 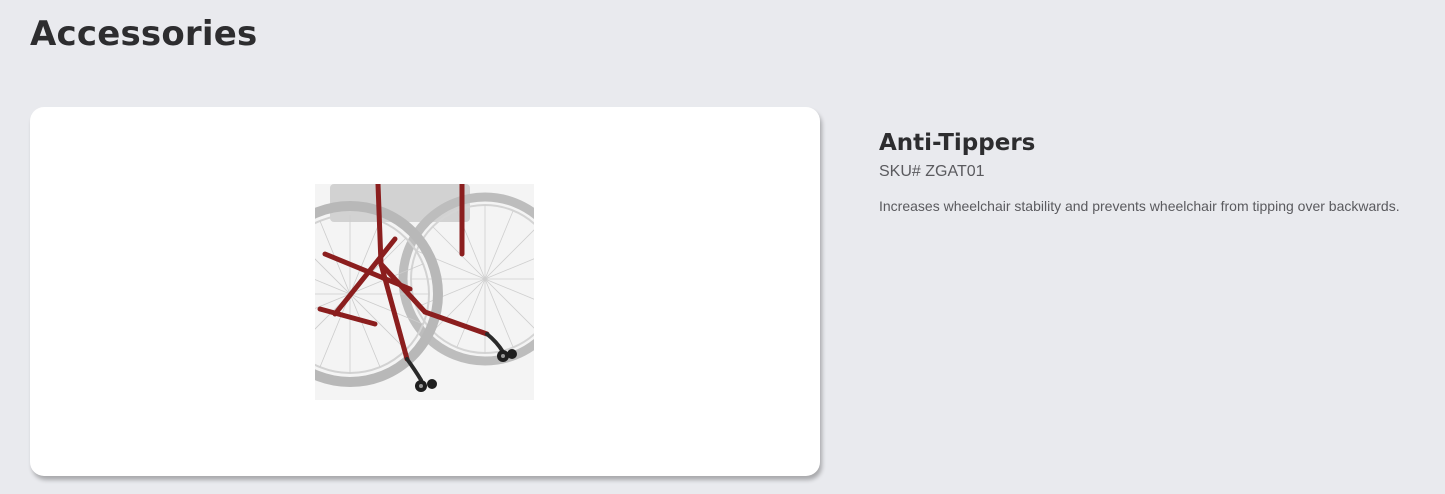 I want to click on page-title: Accessories, so click(x=144, y=34).